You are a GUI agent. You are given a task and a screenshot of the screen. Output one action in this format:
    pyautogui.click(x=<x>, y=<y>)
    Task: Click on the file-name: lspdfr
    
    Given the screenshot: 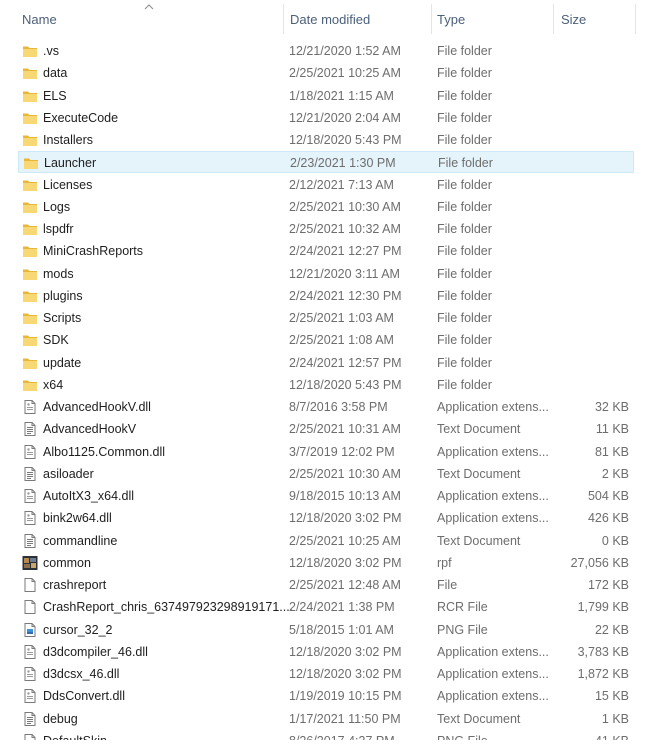 What is the action you would take?
    pyautogui.click(x=58, y=229)
    